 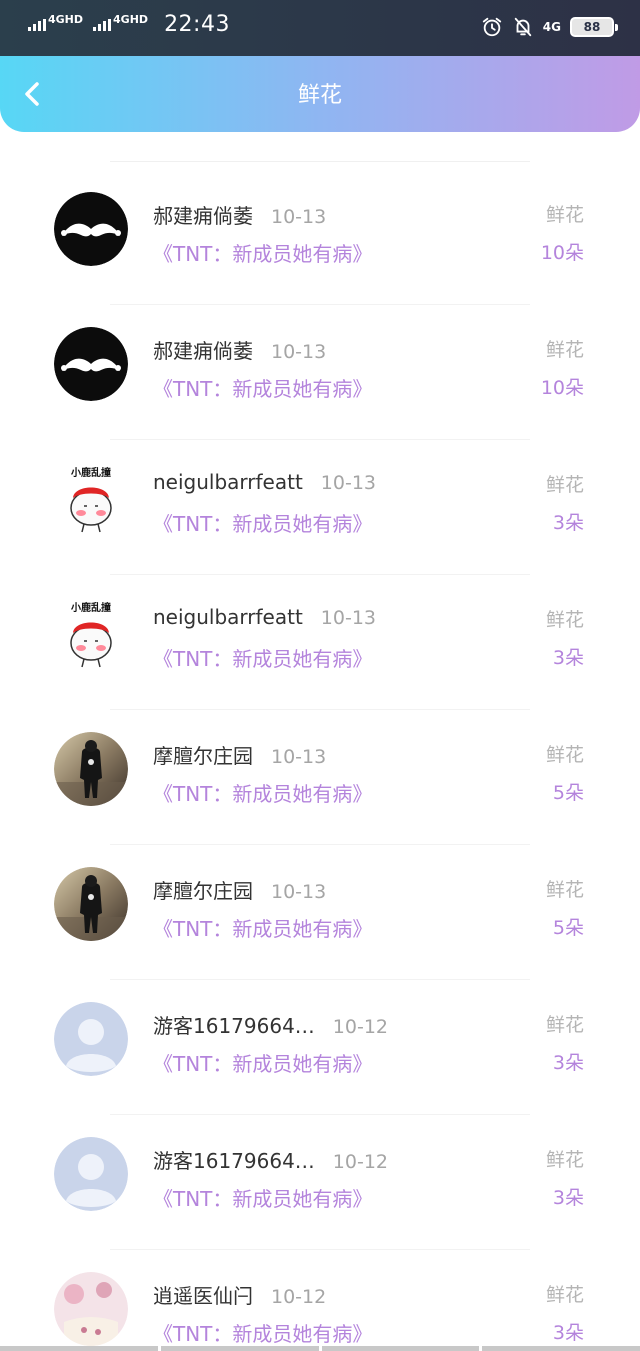 I want to click on header-bar: 4GHD 4GHD 22:43 4G 88 鲜花, so click(x=320, y=66).